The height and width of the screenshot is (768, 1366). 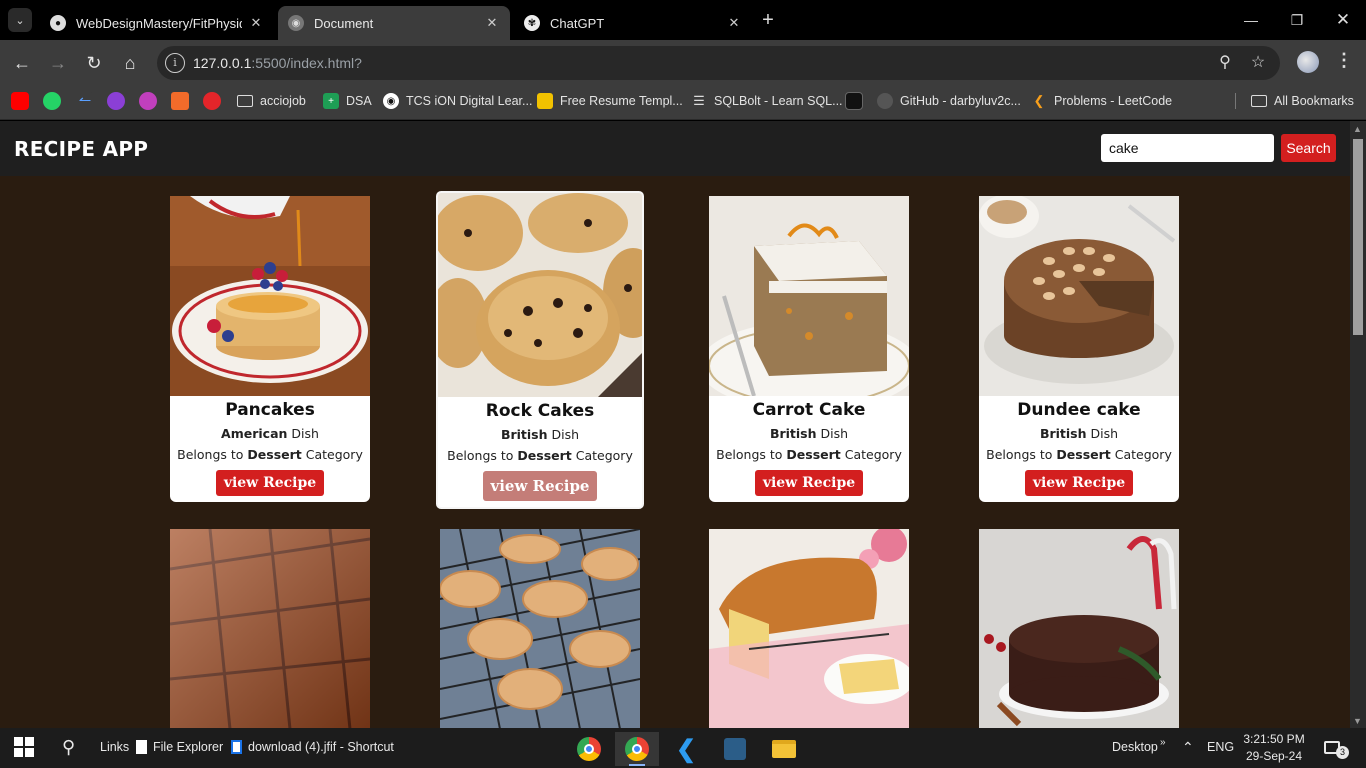 I want to click on file-icon, so click(x=141, y=747).